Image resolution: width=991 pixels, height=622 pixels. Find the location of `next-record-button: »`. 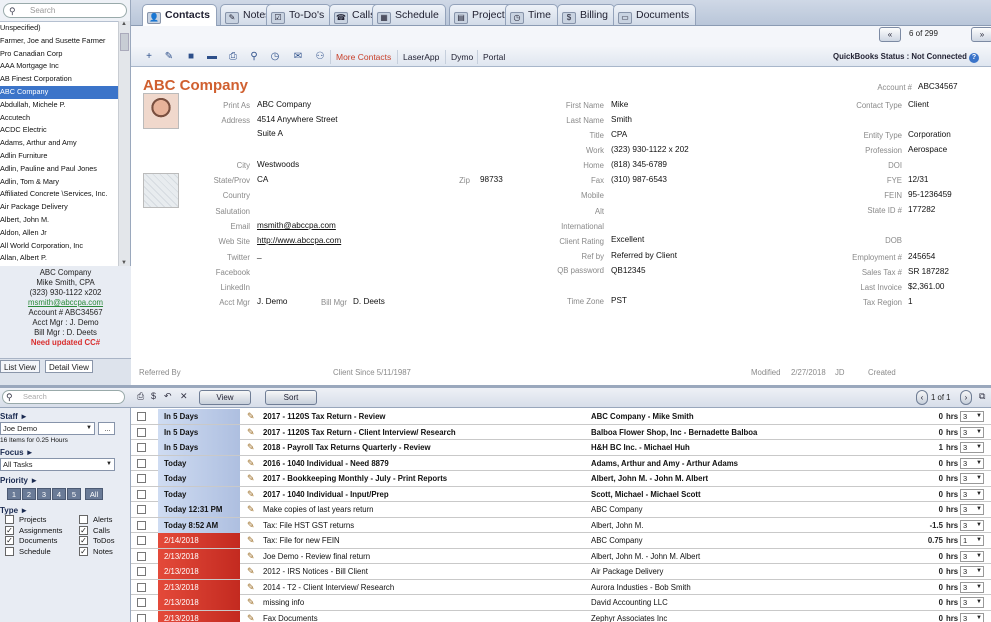

next-record-button: » is located at coordinates (981, 34).